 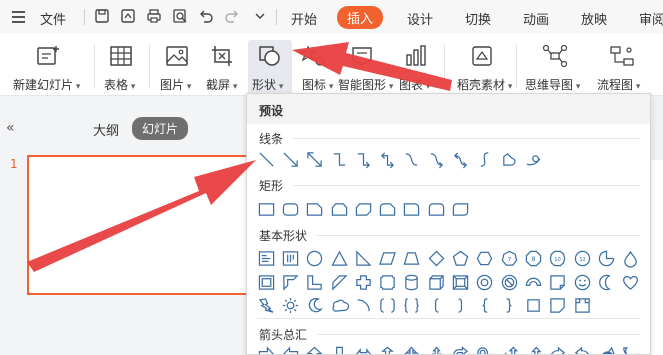 I want to click on elbow-double-arrow-connector-shape, so click(x=387, y=159).